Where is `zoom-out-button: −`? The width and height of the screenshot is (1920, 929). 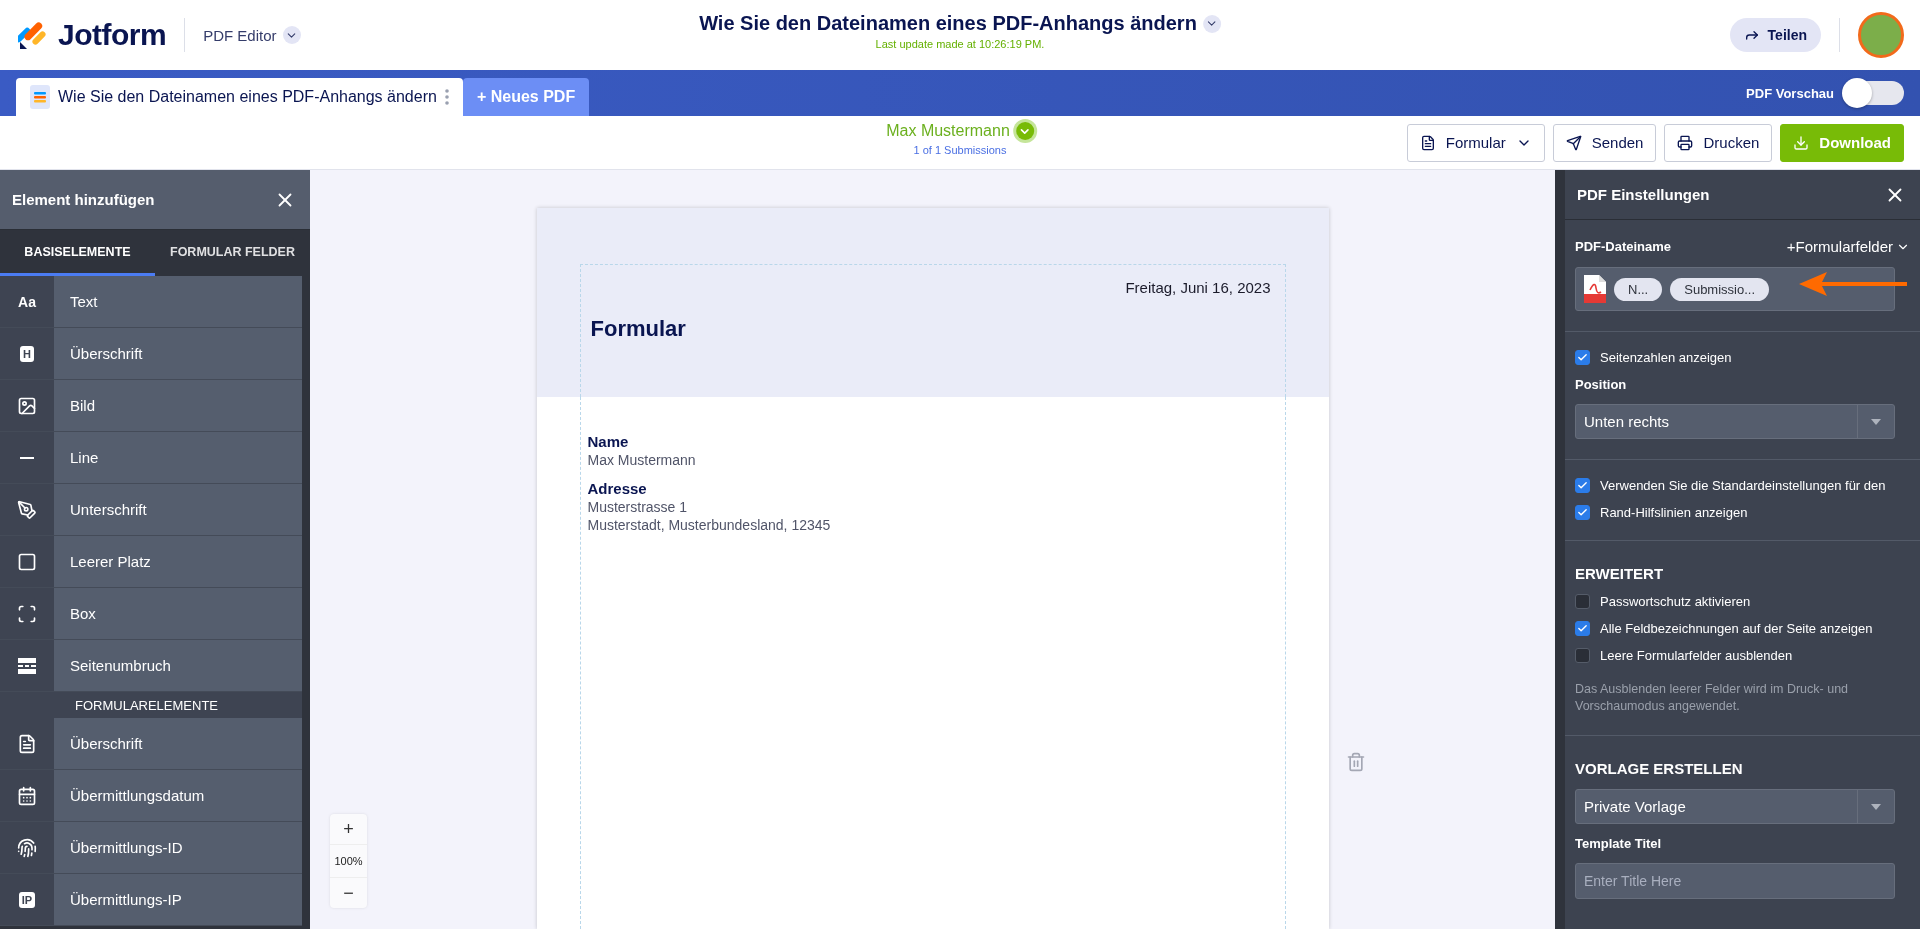 zoom-out-button: − is located at coordinates (348, 893).